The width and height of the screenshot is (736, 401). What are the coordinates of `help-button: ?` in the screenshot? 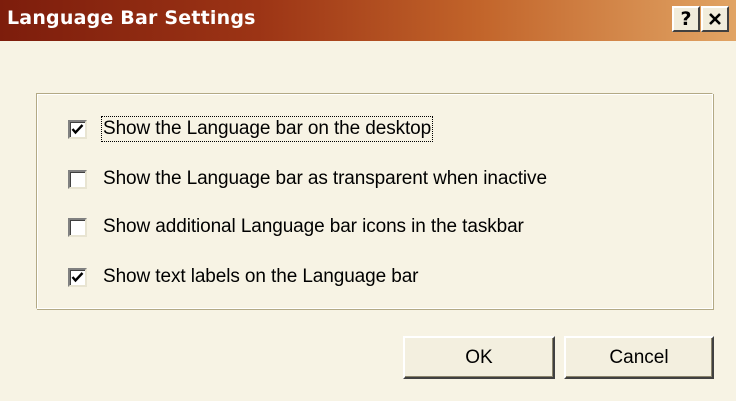 It's located at (686, 19).